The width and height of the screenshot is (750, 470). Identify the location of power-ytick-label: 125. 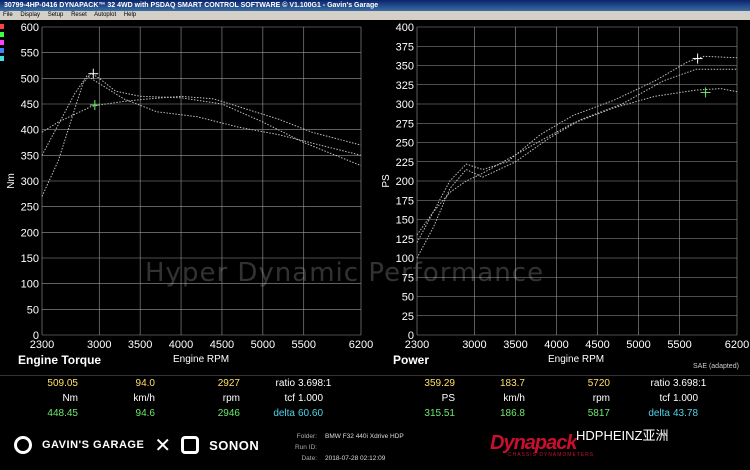
(405, 240).